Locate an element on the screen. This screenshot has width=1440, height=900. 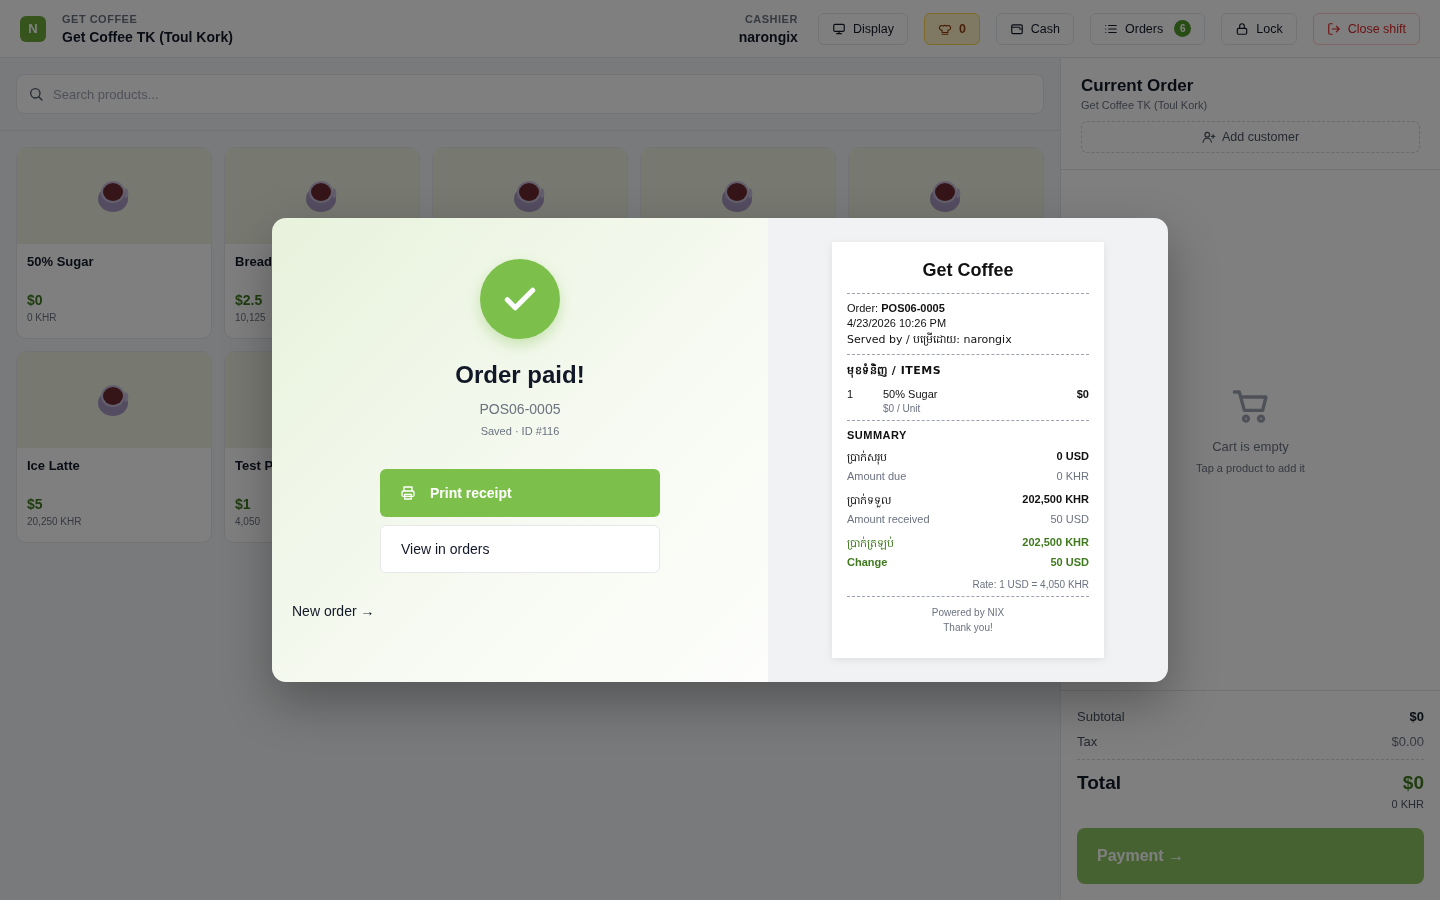
lock-button: Lock is located at coordinates (1259, 28).